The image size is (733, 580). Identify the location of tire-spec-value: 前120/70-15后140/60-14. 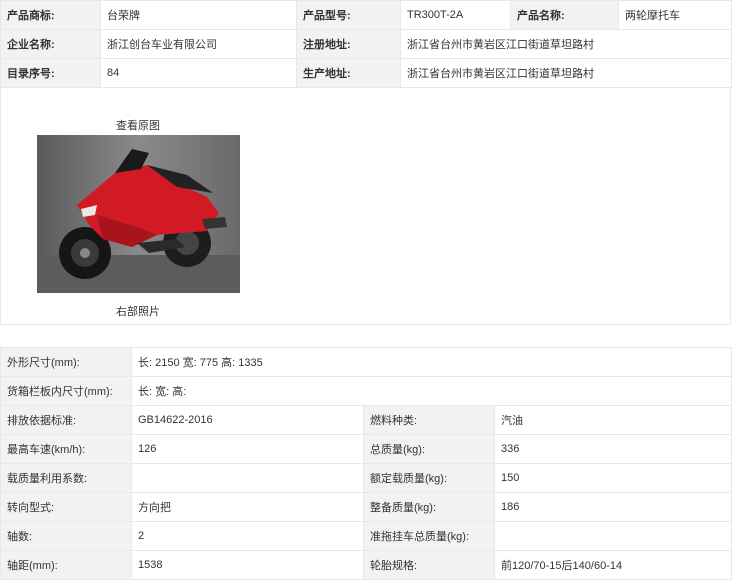
(613, 565).